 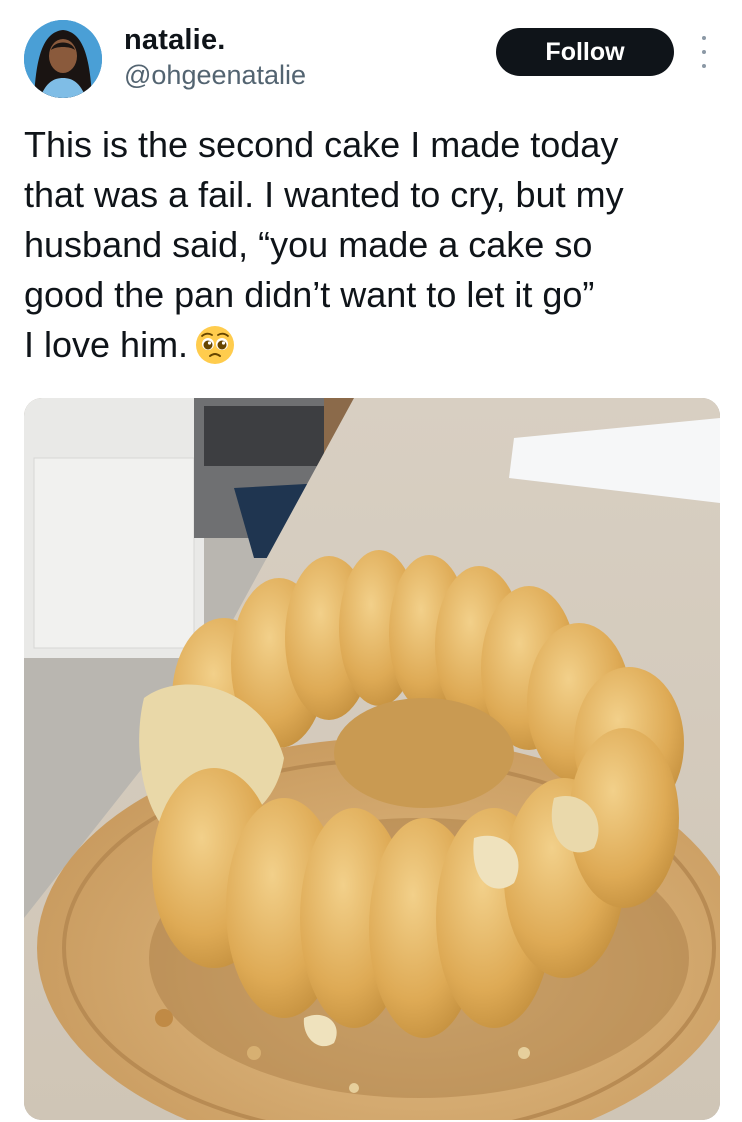 I want to click on avatar, so click(x=63, y=59).